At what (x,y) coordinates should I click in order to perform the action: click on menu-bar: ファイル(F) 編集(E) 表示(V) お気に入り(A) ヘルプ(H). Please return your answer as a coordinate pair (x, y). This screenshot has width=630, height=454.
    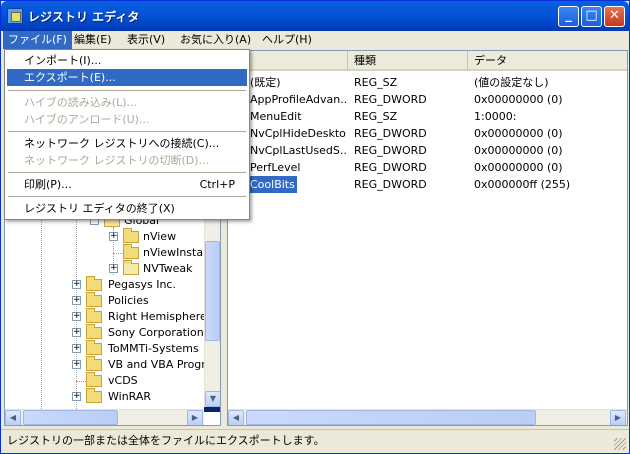
    Looking at the image, I should click on (315, 40).